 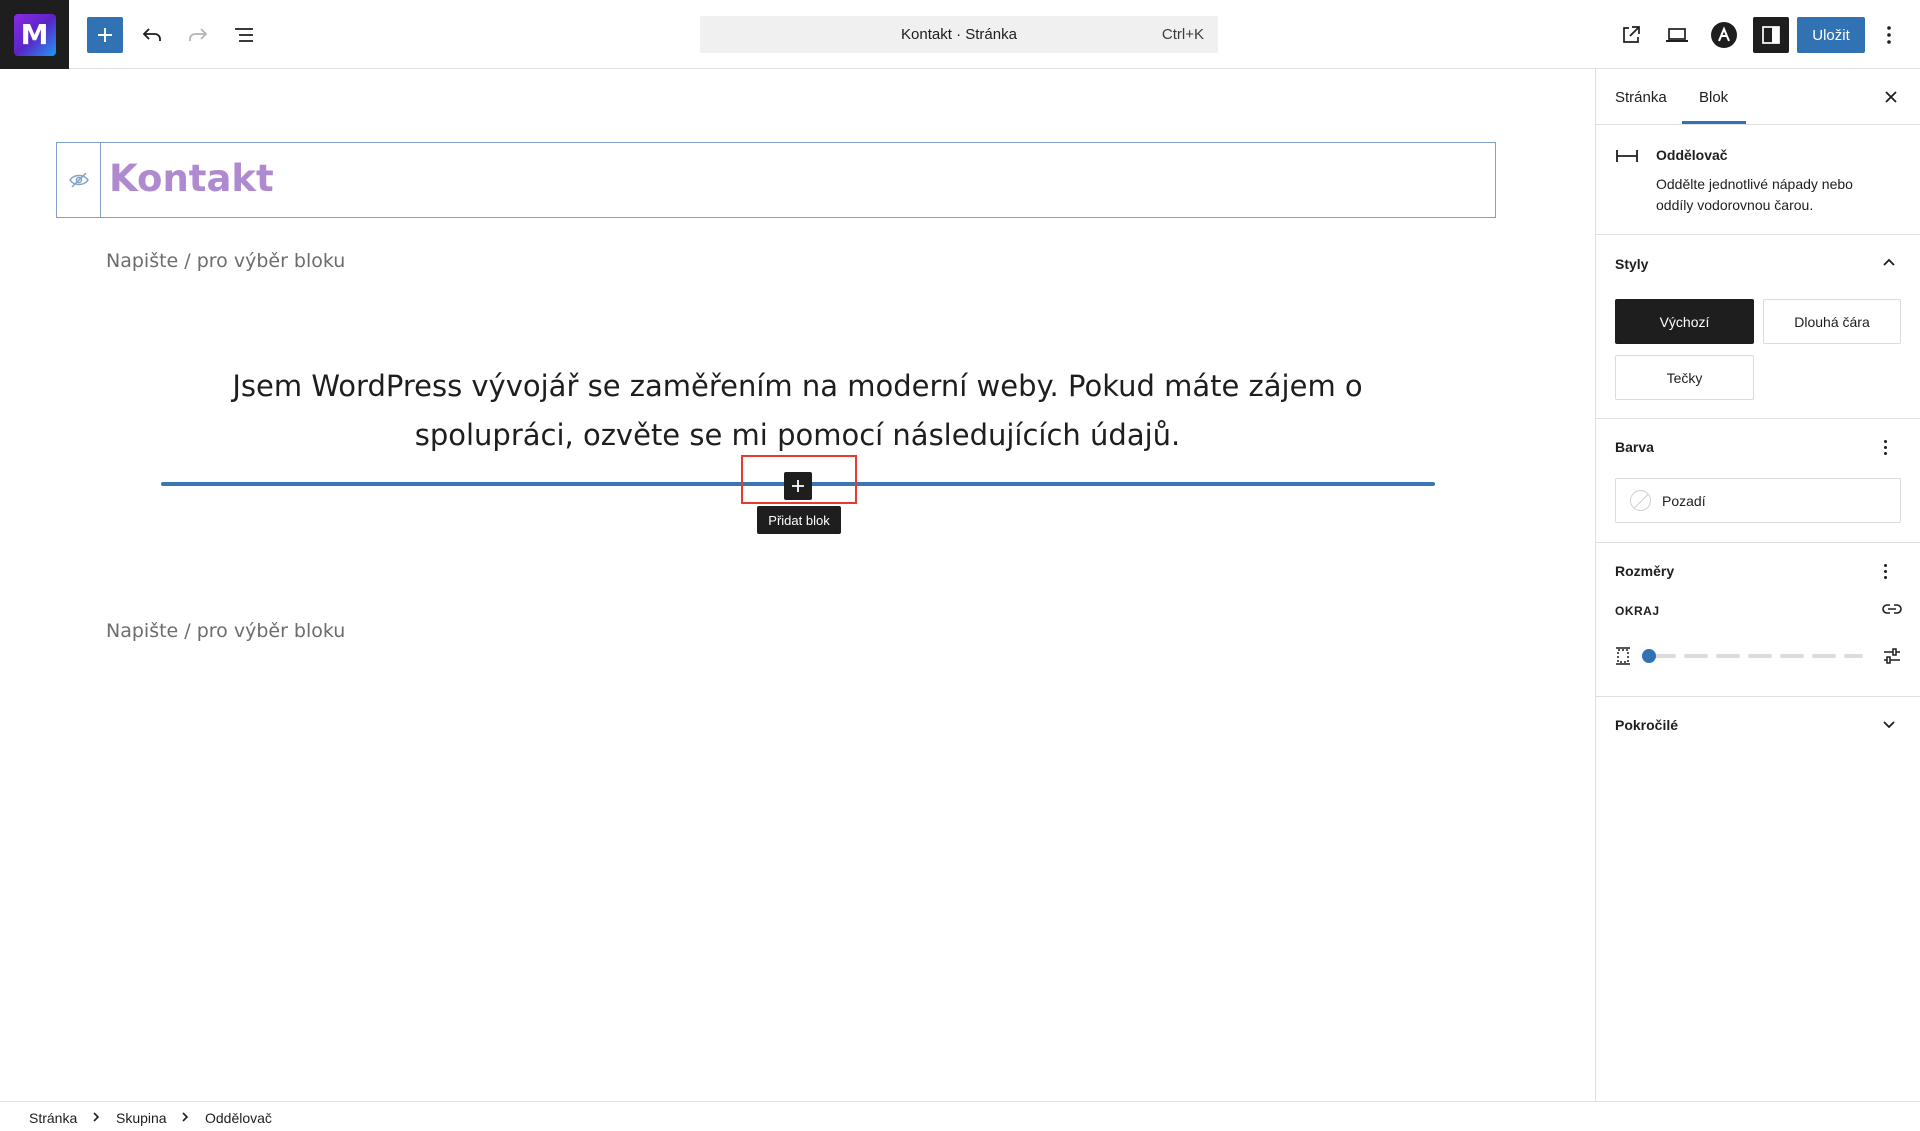 I want to click on style-default-button: Výchozí, so click(x=1684, y=321).